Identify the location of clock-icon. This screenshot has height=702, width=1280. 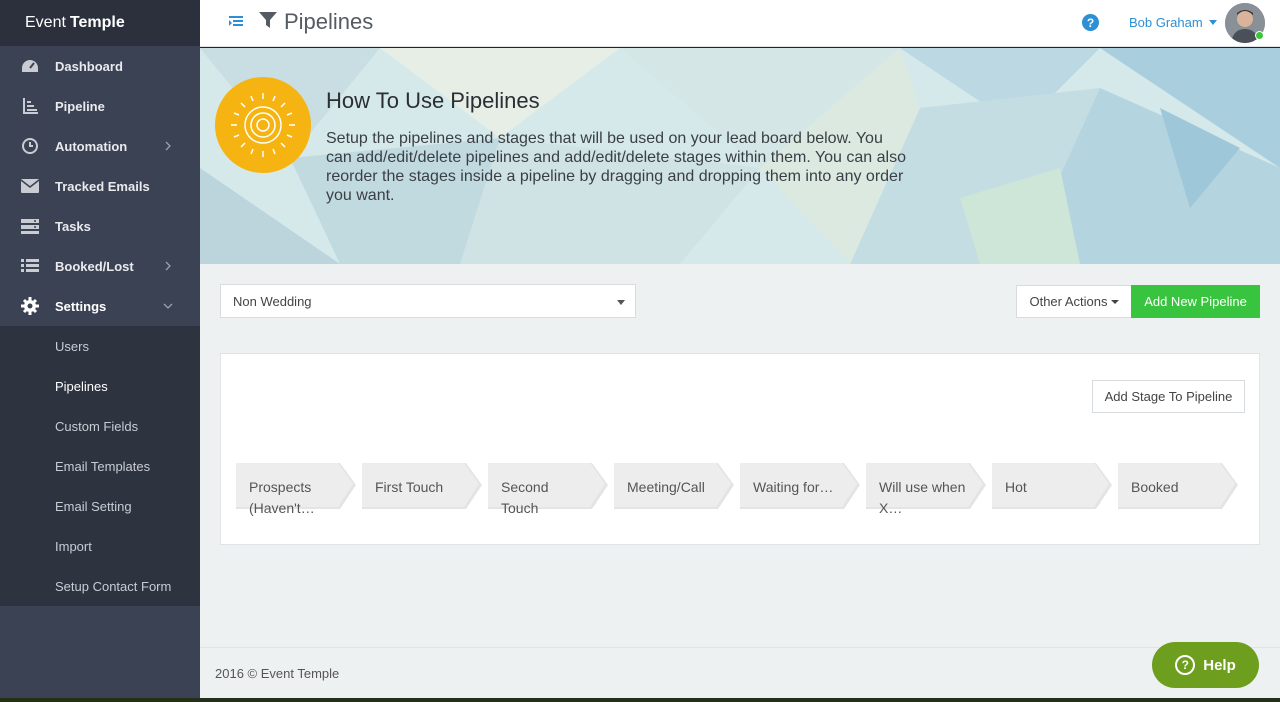
(30, 146).